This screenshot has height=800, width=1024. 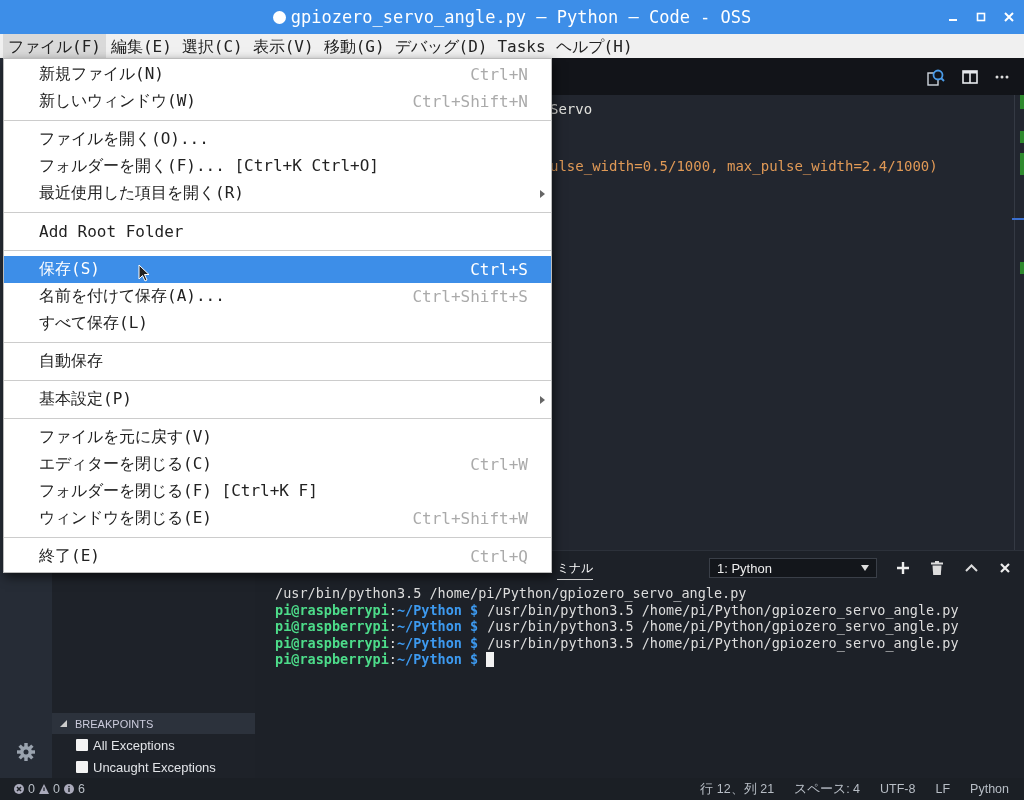 I want to click on menu-entry: 終了(E) Ctrl+Q, so click(x=277, y=556).